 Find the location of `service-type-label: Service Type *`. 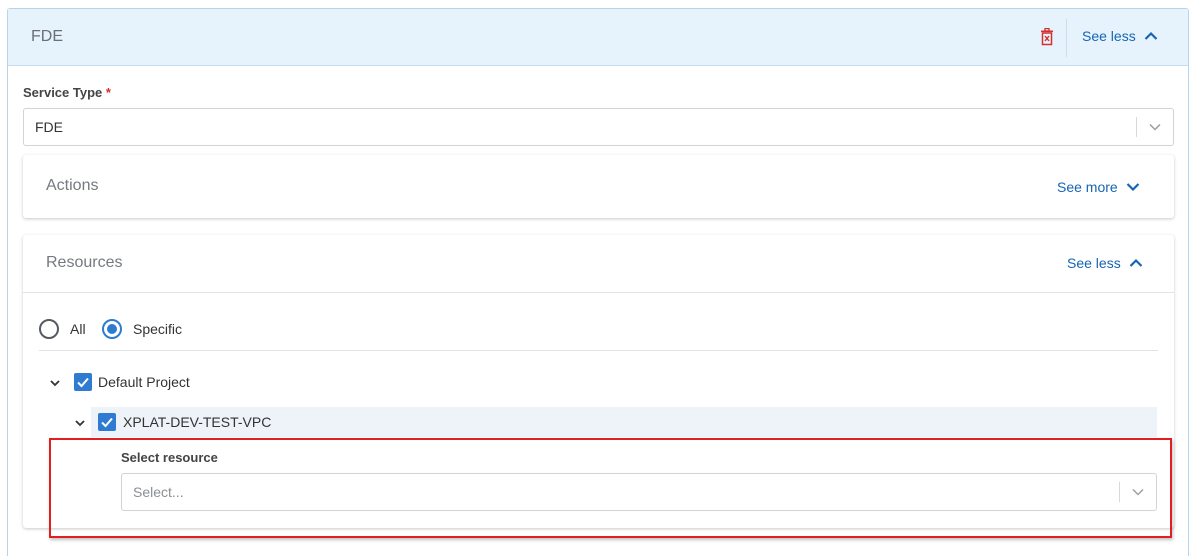

service-type-label: Service Type * is located at coordinates (67, 92).